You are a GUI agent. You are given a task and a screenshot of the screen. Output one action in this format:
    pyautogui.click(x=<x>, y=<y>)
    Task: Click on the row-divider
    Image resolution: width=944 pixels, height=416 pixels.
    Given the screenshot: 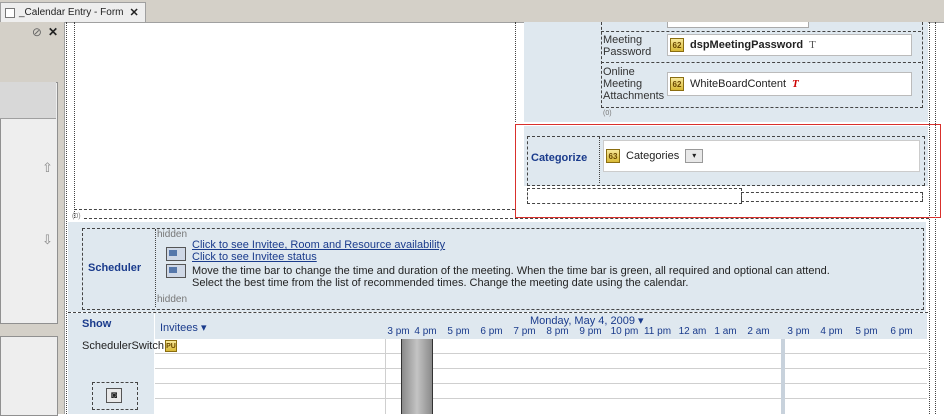 What is the action you would take?
    pyautogui.click(x=761, y=31)
    